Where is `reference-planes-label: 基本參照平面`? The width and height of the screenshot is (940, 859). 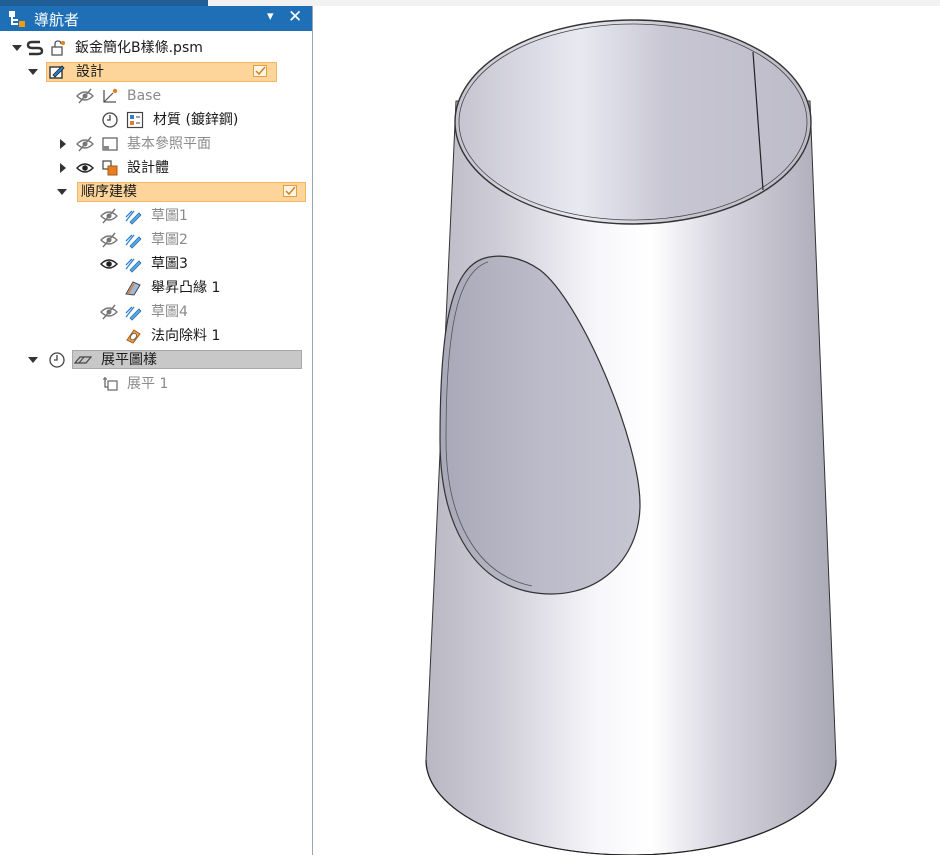 reference-planes-label: 基本參照平面 is located at coordinates (169, 144).